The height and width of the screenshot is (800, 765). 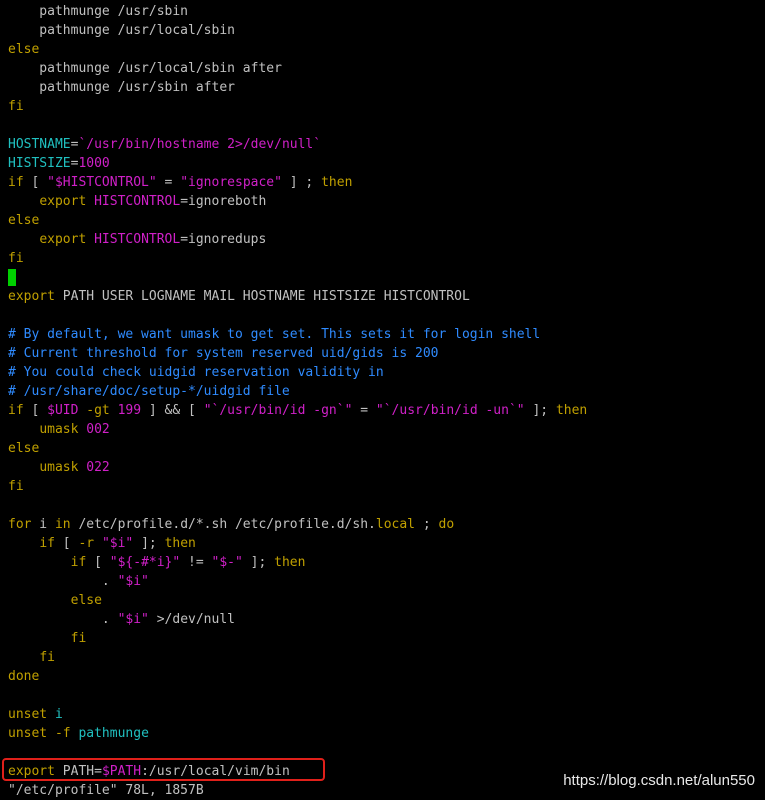 What do you see at coordinates (227, 562) in the screenshot?
I see `code-token: "$-"` at bounding box center [227, 562].